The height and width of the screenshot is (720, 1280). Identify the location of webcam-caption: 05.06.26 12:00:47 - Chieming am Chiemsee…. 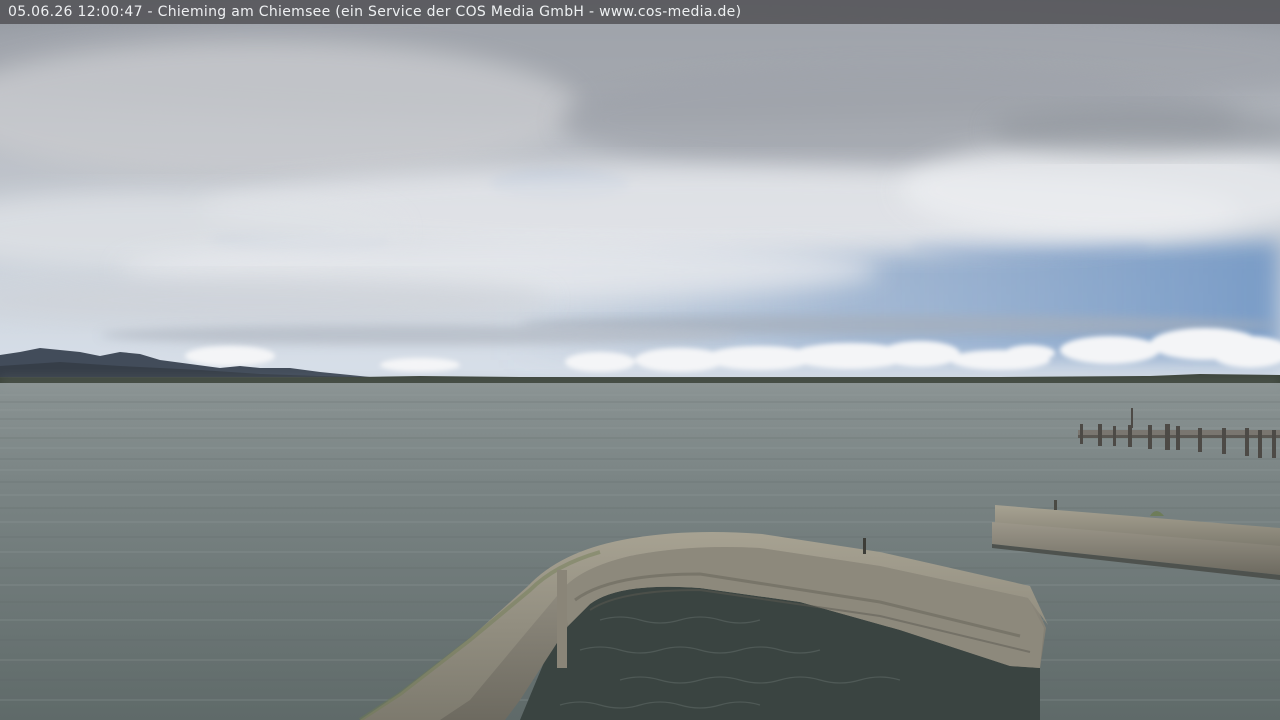
(375, 12).